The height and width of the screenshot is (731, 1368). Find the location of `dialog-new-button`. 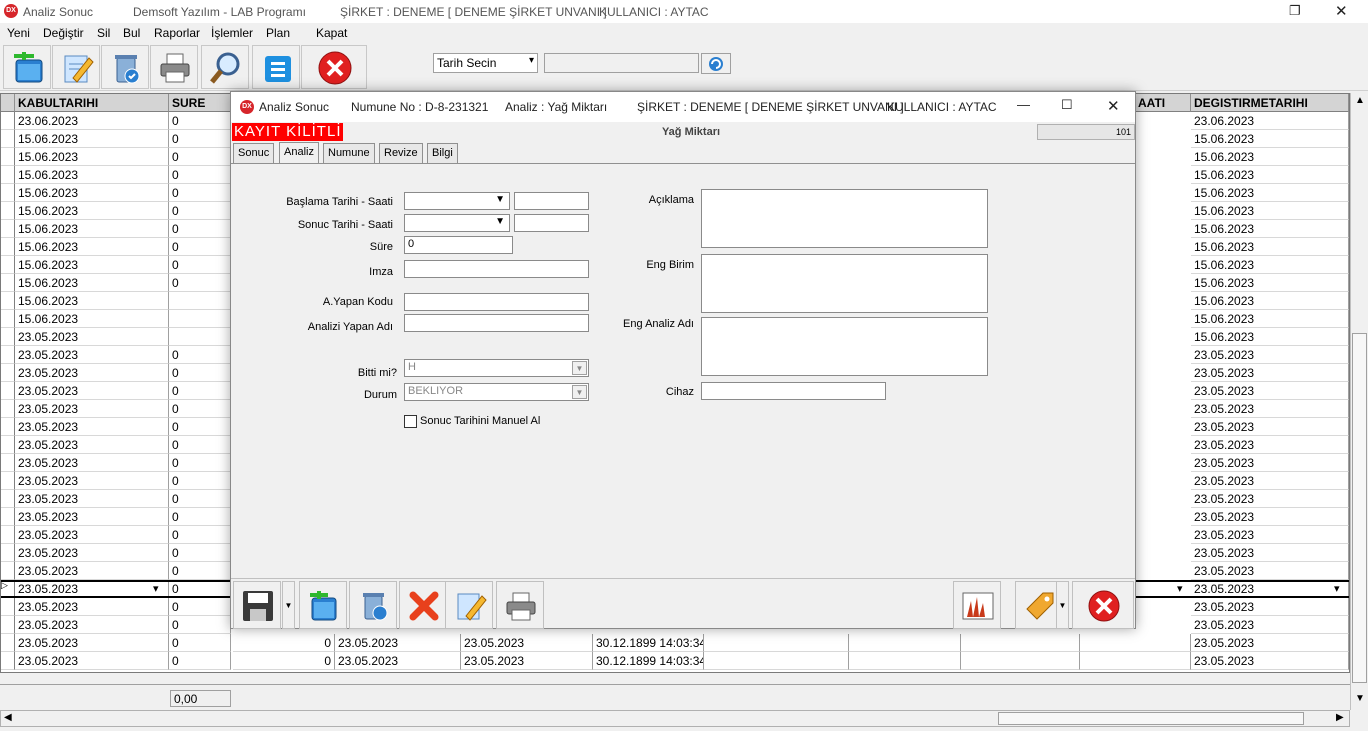

dialog-new-button is located at coordinates (323, 605).